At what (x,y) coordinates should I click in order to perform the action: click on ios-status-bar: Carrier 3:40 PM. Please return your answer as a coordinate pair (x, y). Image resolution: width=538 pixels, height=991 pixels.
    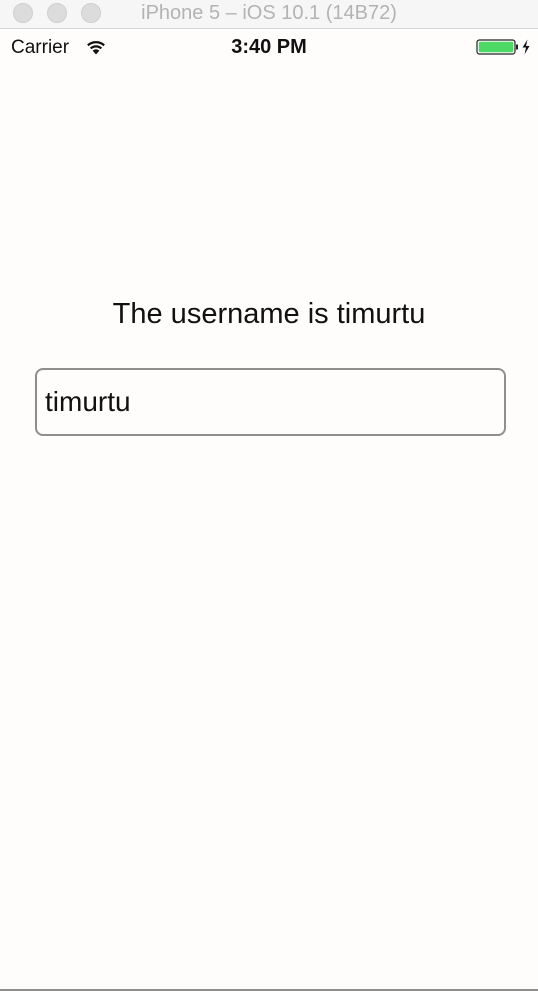
    Looking at the image, I should click on (269, 47).